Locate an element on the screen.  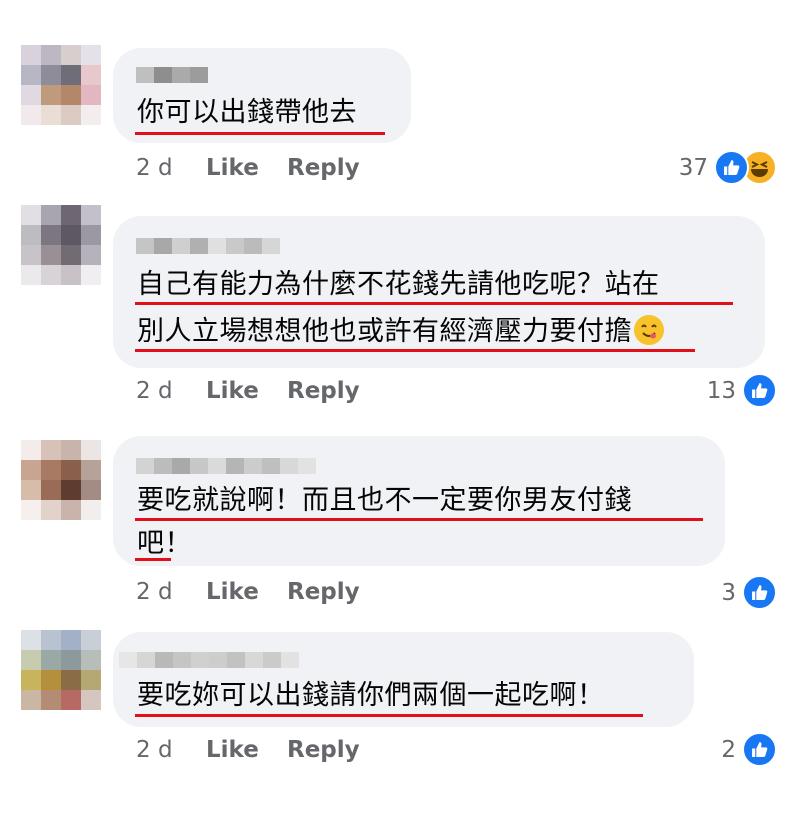
reaction-summary: 3 is located at coordinates (749, 592).